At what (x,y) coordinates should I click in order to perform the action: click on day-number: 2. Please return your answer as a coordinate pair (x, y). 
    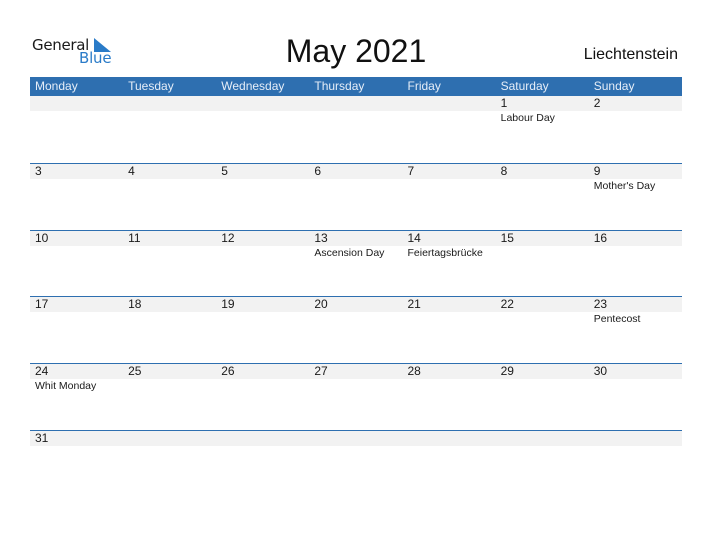
    Looking at the image, I should click on (635, 103).